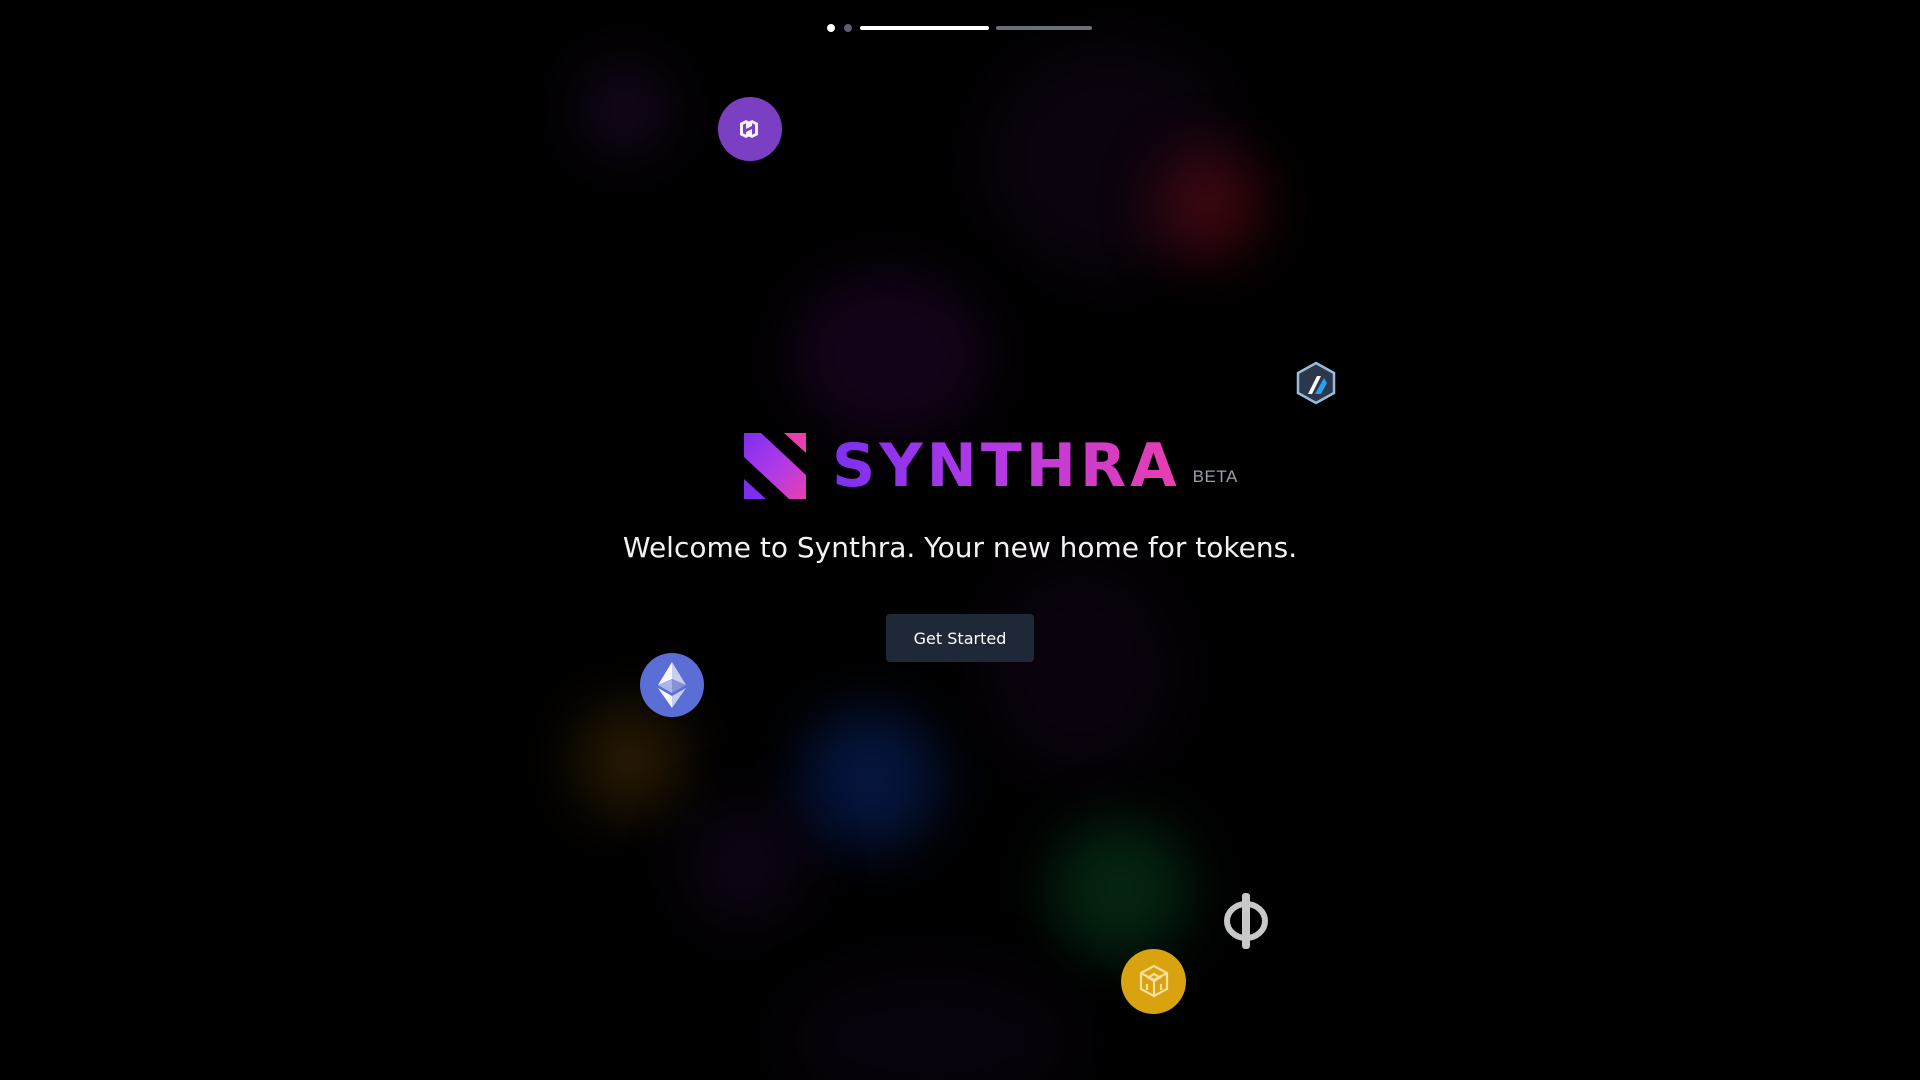  What do you see at coordinates (1044, 28) in the screenshot?
I see `progress-bar` at bounding box center [1044, 28].